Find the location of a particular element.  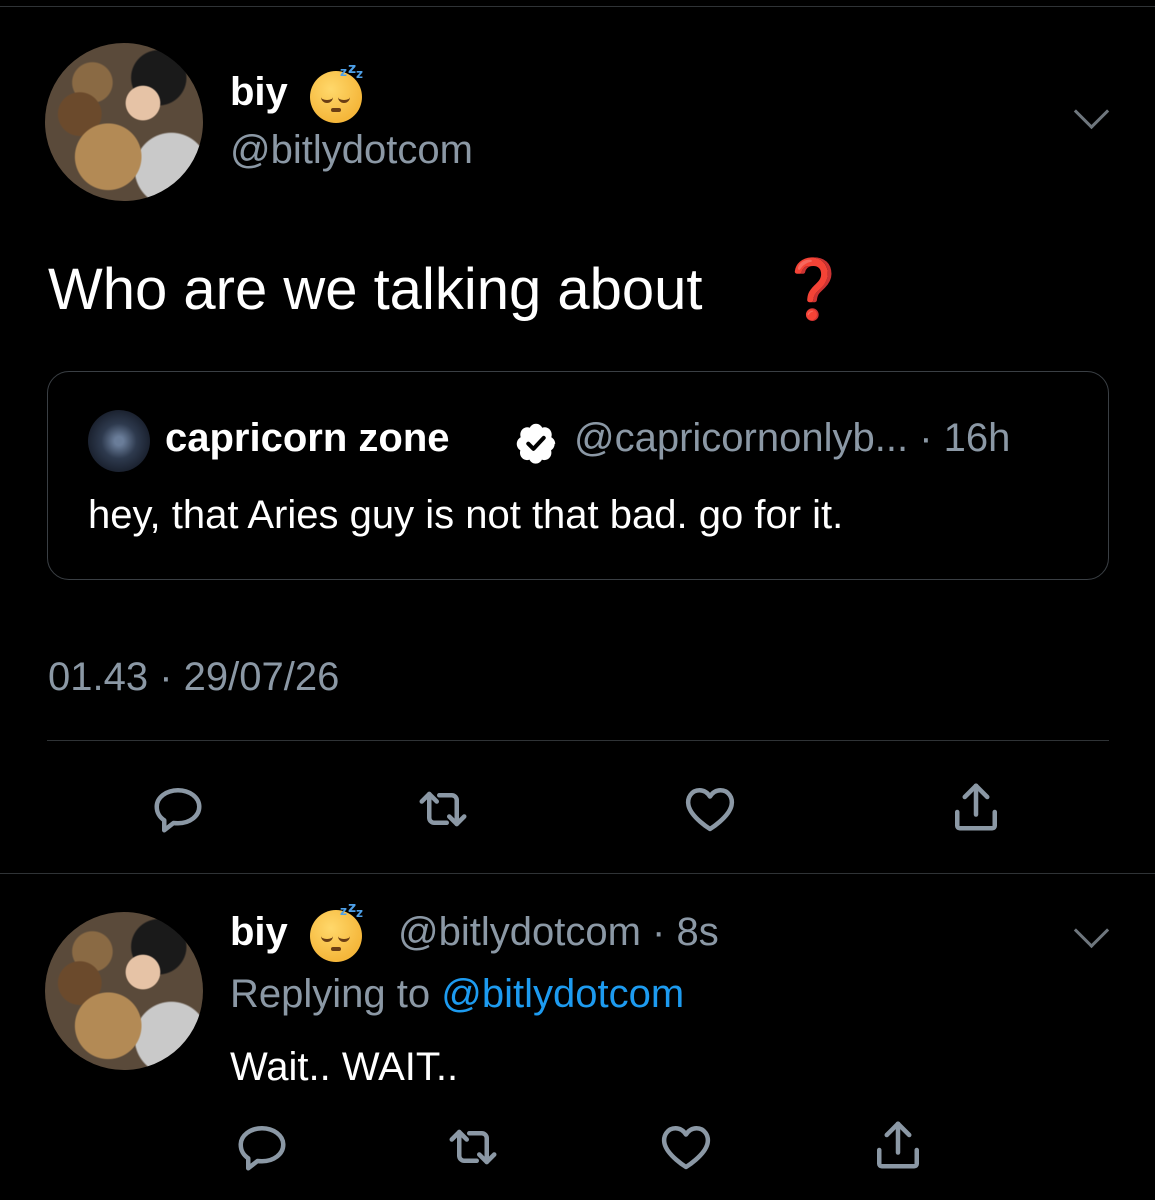

tweet-timestamp: 01.43 · 29/07/26 is located at coordinates (193, 677).